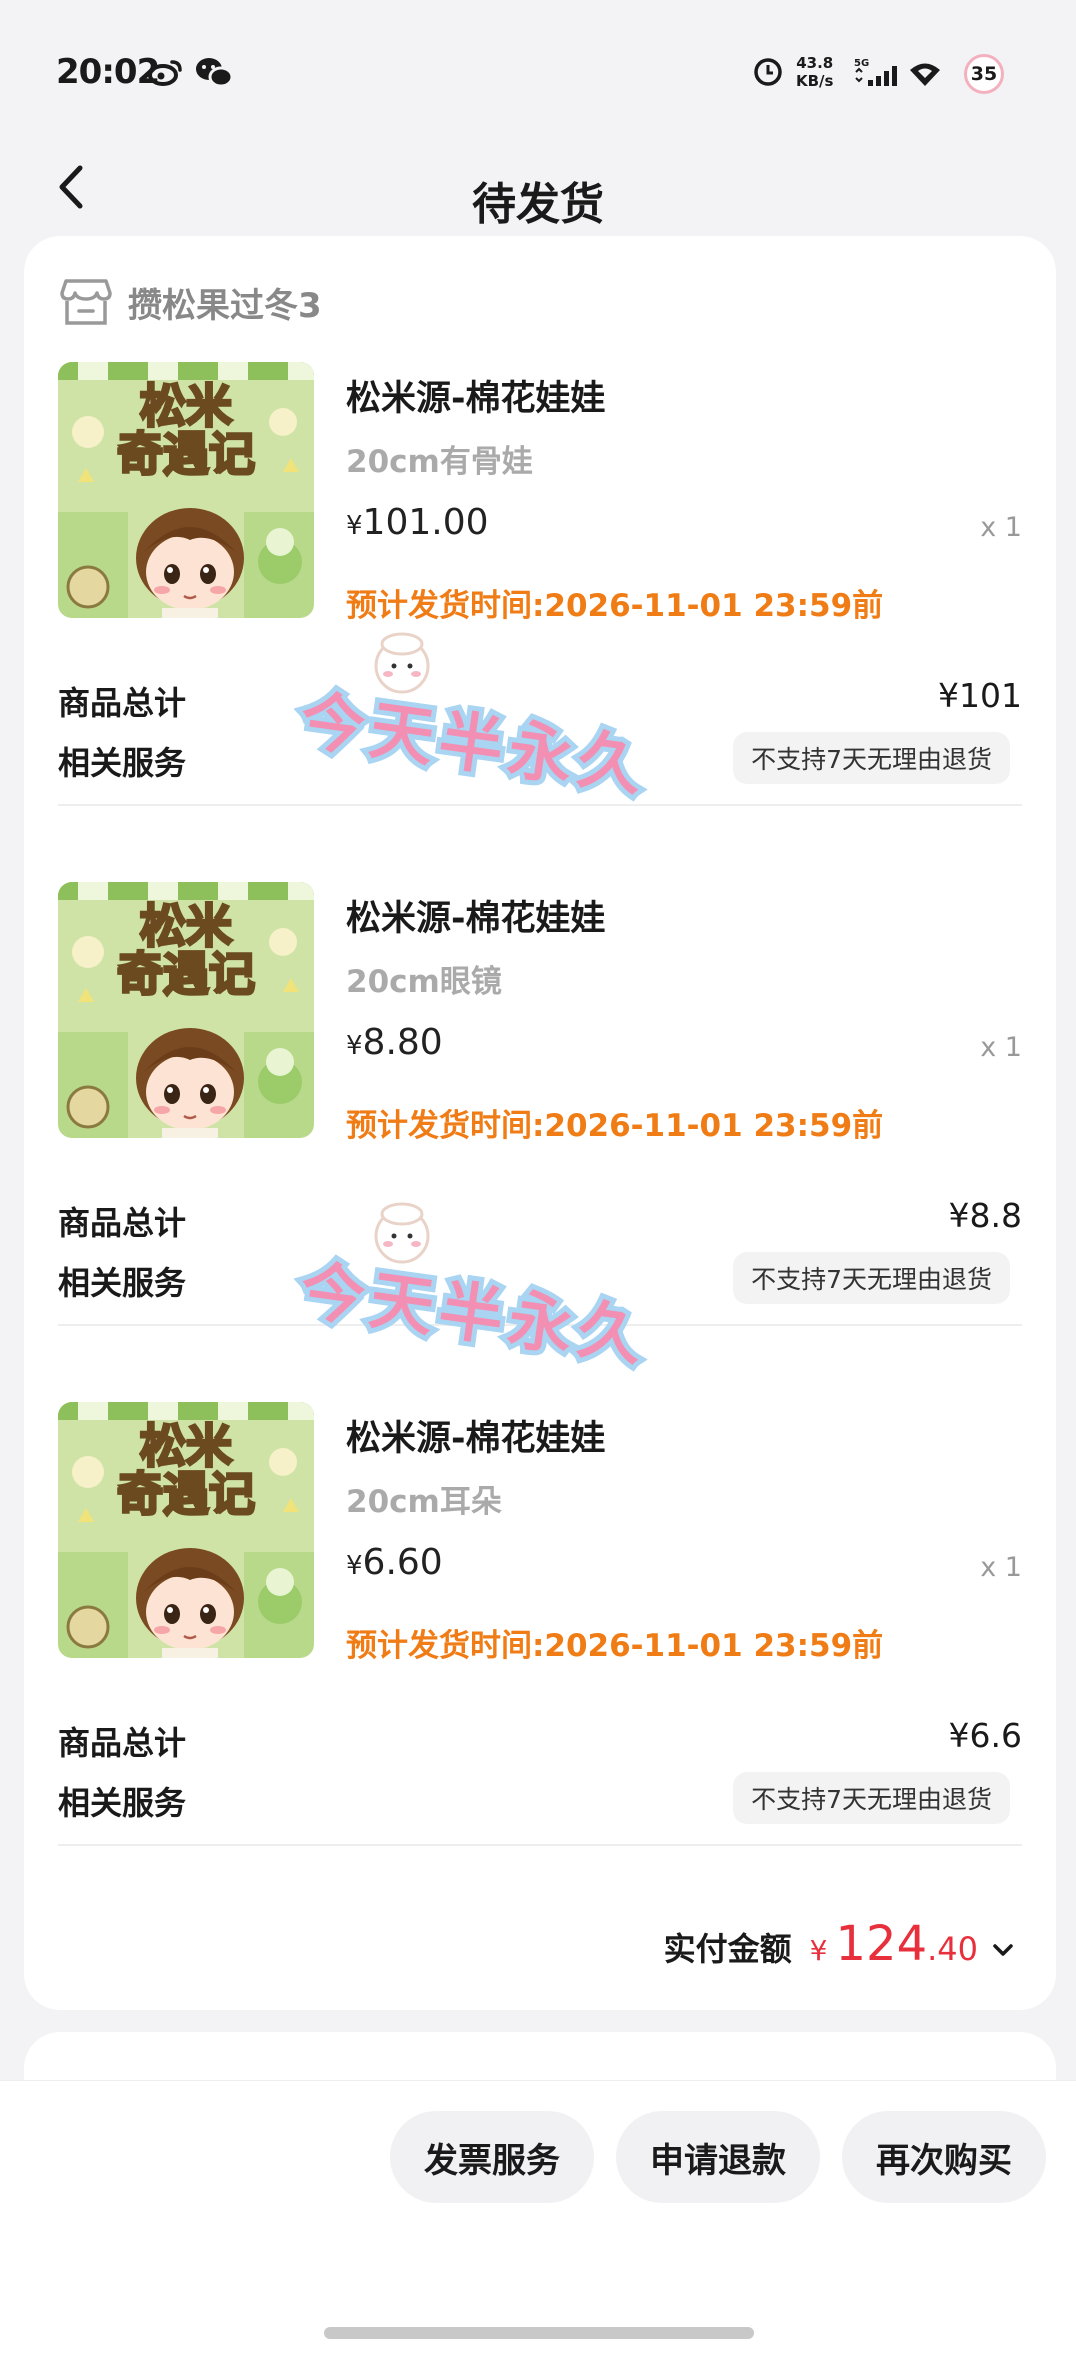 This screenshot has height=2356, width=1076. What do you see at coordinates (108, 72) in the screenshot?
I see `status-time: 20:02` at bounding box center [108, 72].